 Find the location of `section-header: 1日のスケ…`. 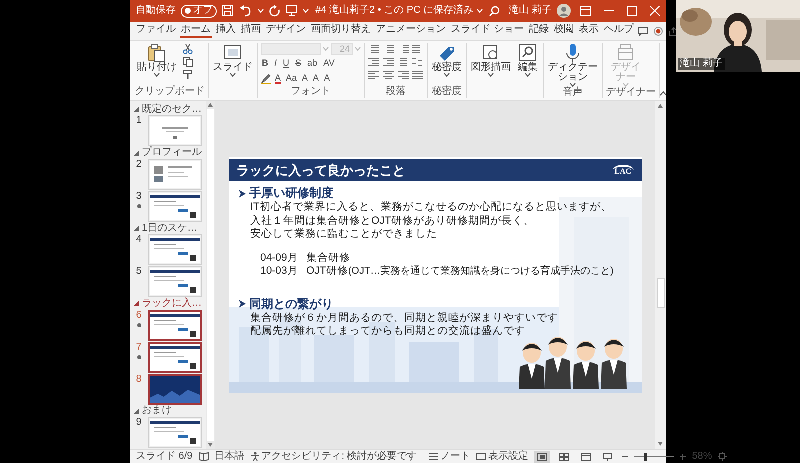

section-header: 1日のスケ… is located at coordinates (168, 228).